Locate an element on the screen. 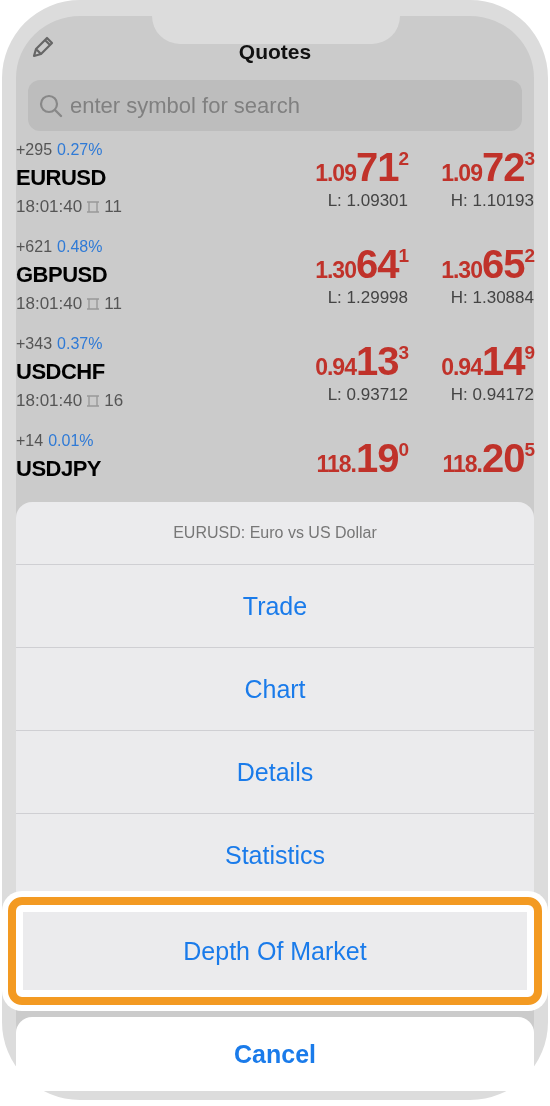  change-points: +621 is located at coordinates (34, 247).